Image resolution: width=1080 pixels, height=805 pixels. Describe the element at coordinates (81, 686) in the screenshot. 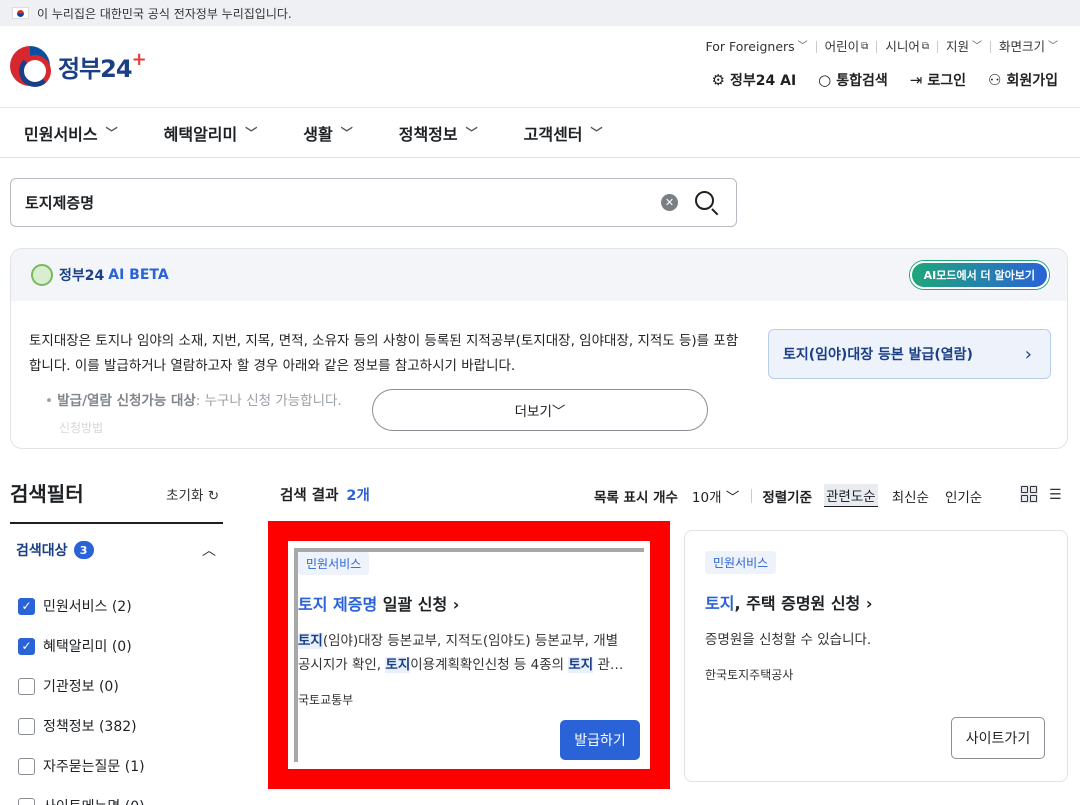

I see `filter-agency-info: 기관정보 (0)` at that location.